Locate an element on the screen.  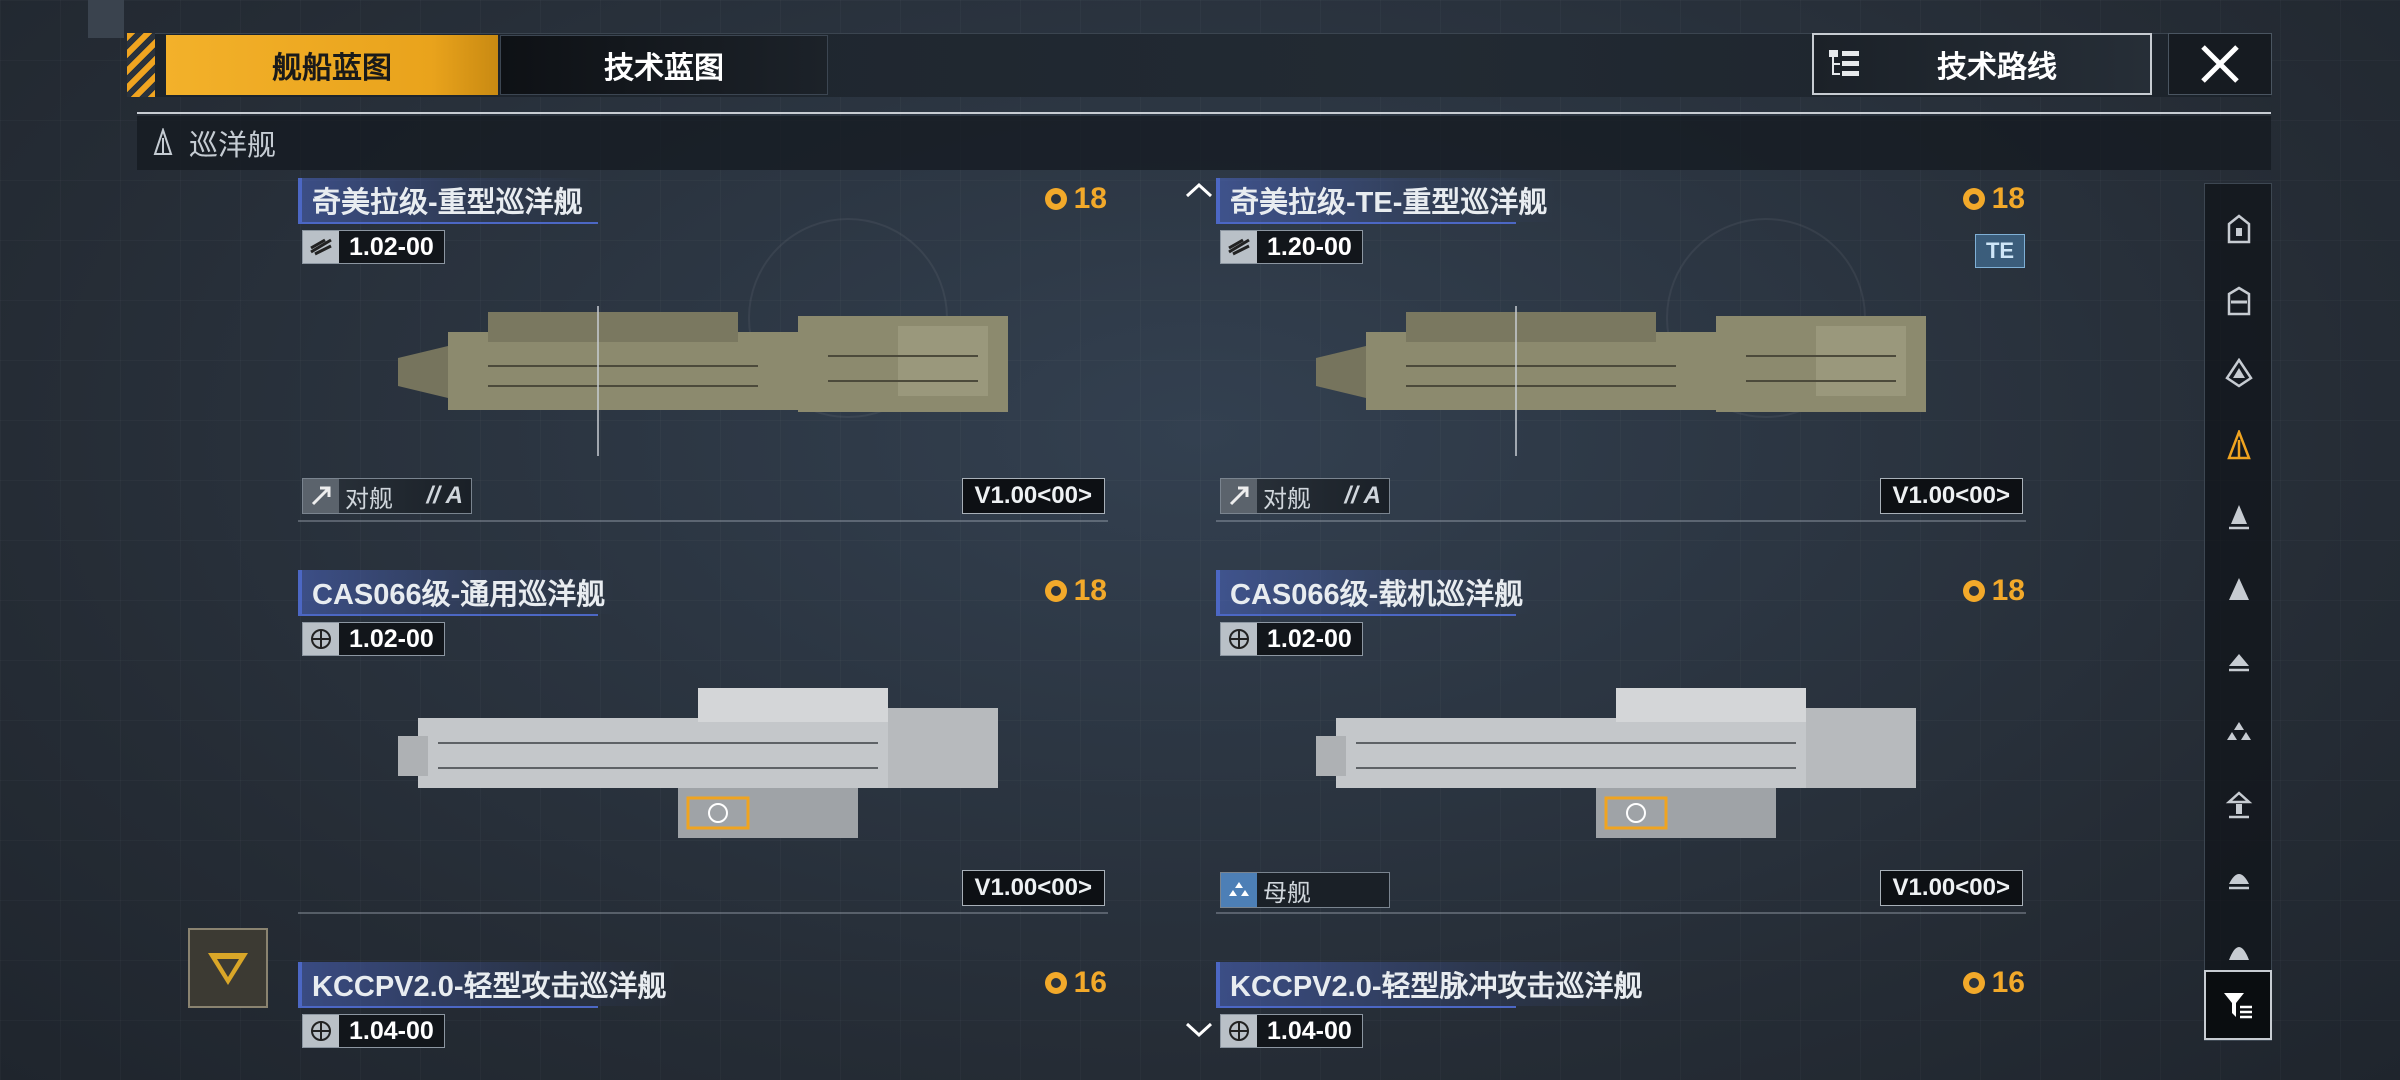
blueprint-card: KCCPV2.0-轻型脉冲攻击巡洋舰 16 1.04-00 is located at coordinates (1623, 1021).